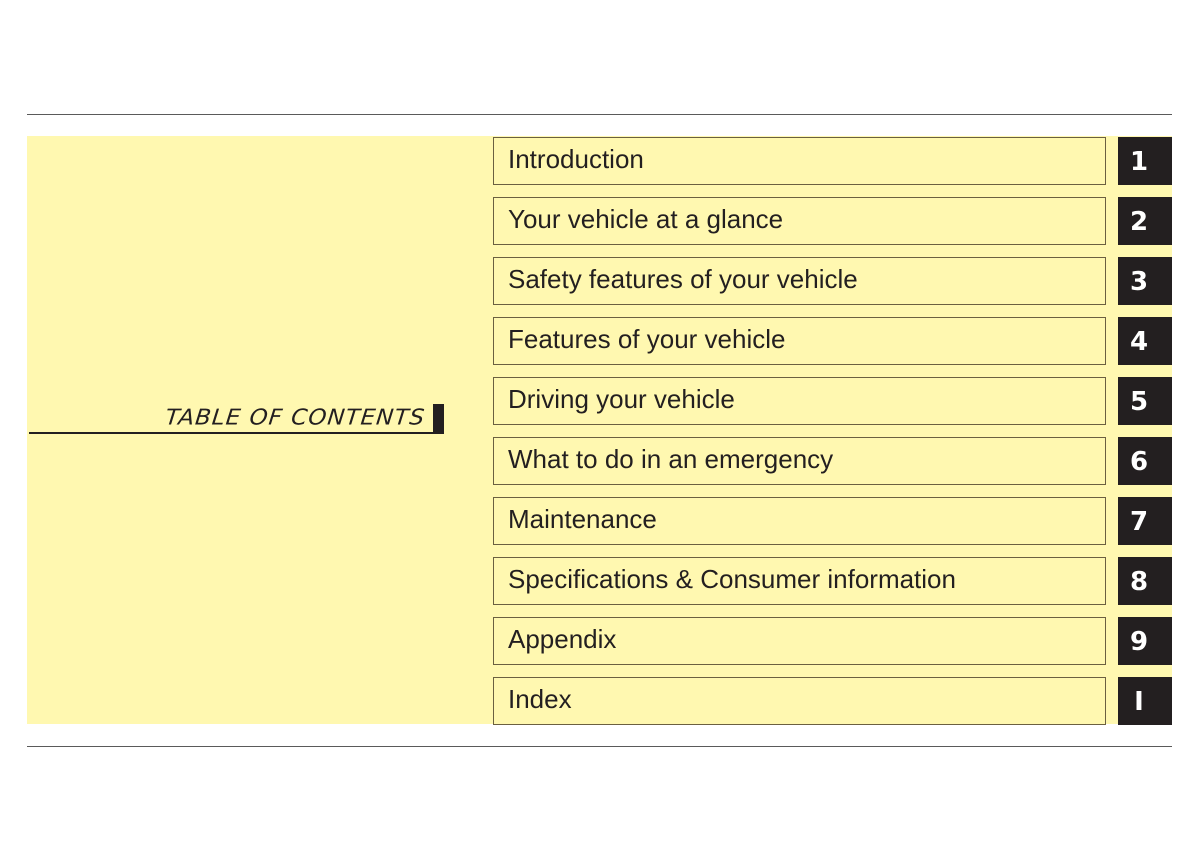 Image resolution: width=1200 pixels, height=861 pixels. What do you see at coordinates (1145, 701) in the screenshot?
I see `chapter-tab: I` at bounding box center [1145, 701].